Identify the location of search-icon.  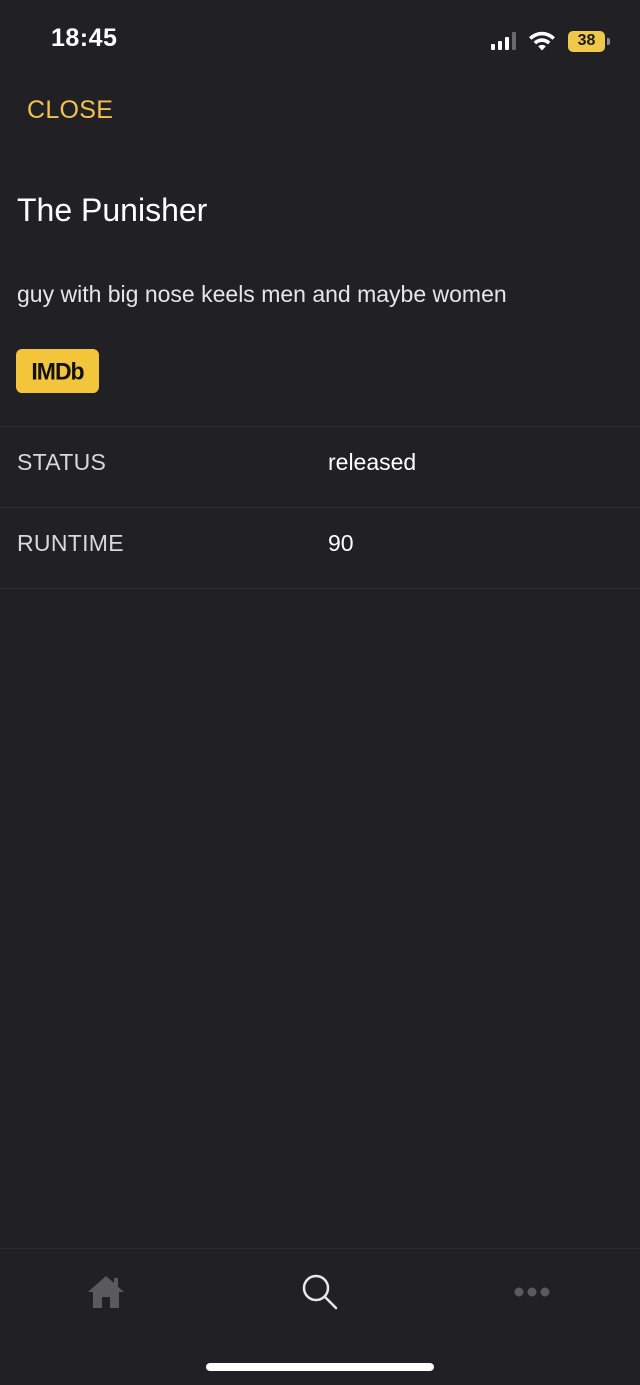
(320, 1292).